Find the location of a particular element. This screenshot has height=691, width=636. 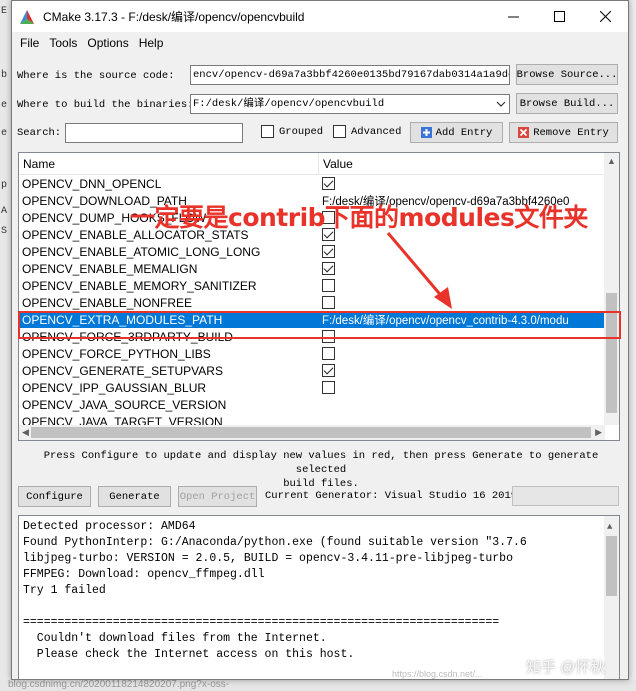

maximize-icon is located at coordinates (559, 16).